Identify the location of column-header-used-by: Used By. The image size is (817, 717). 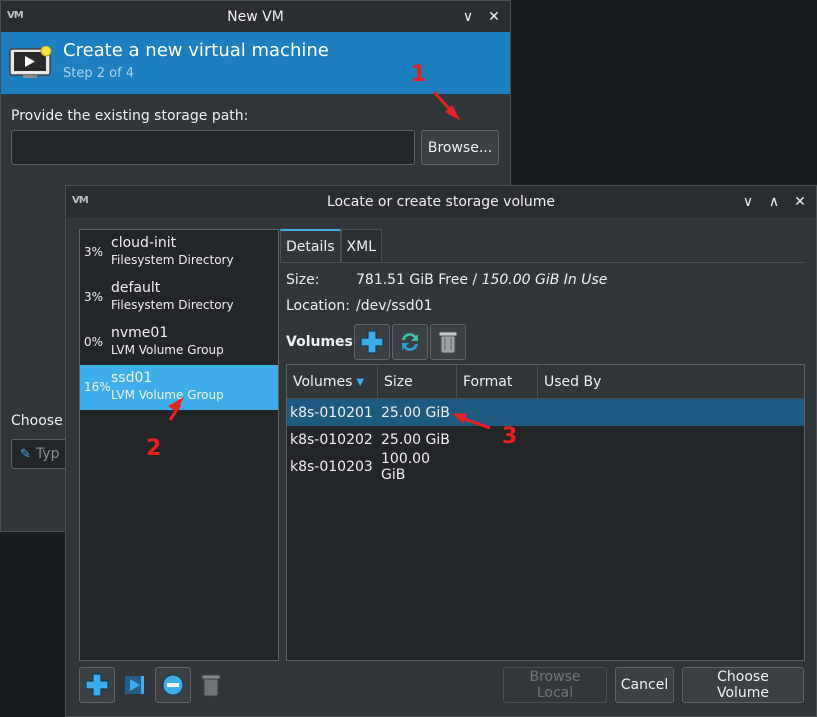
(671, 382).